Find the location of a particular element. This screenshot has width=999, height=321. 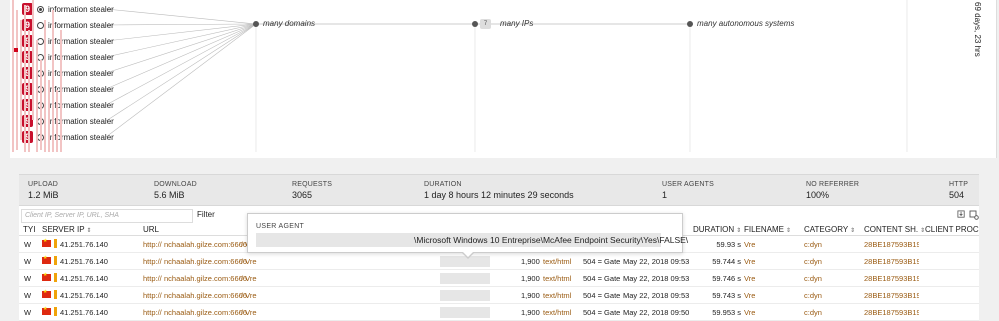

cell-duration: 59.93 s is located at coordinates (728, 244).